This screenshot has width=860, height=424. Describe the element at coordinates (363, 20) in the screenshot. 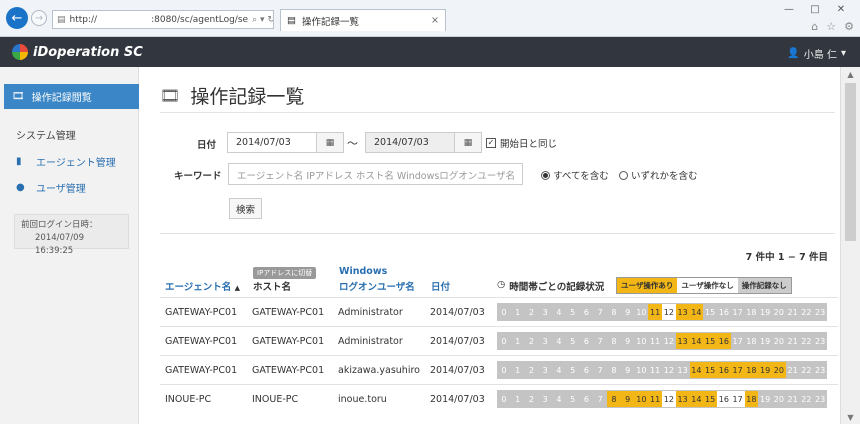

I see `browser-tab: ▤ 操作記録一覧 ×` at that location.